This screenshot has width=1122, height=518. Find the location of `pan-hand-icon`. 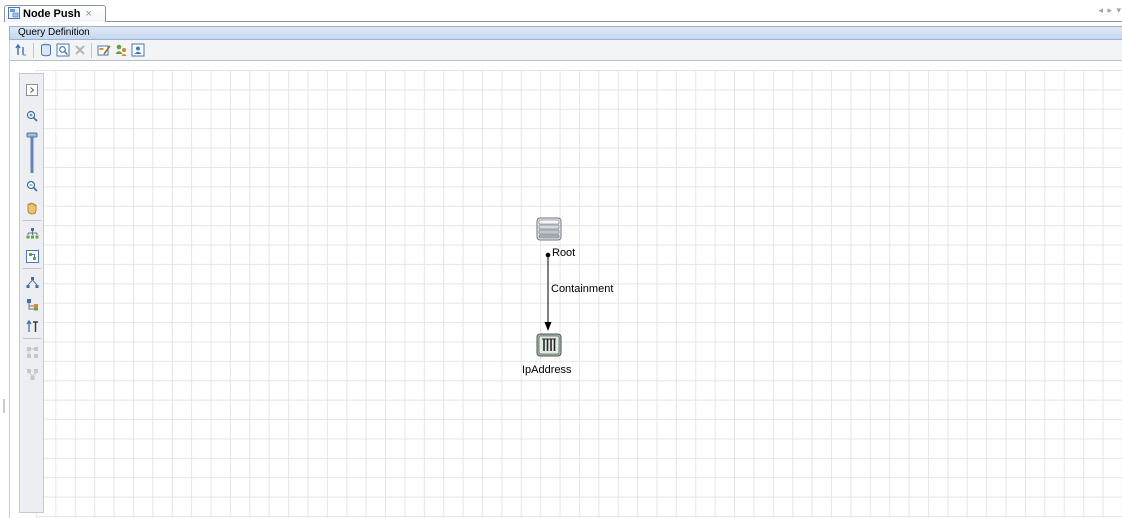

pan-hand-icon is located at coordinates (32, 208).